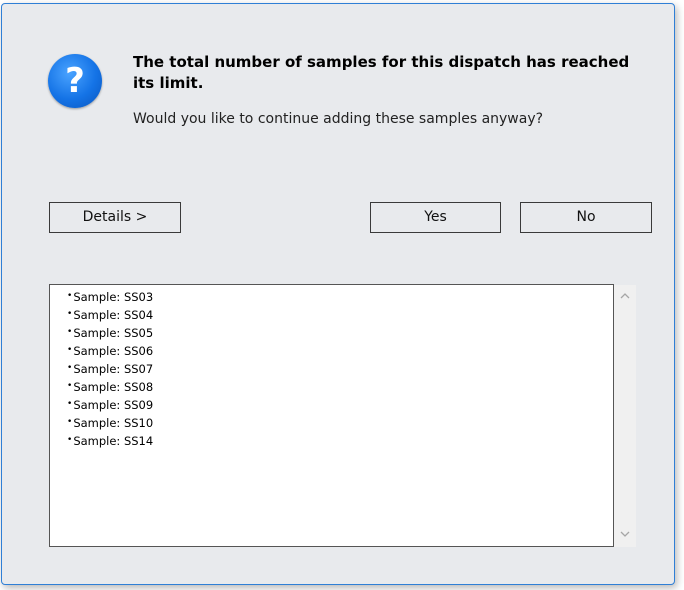  What do you see at coordinates (113, 423) in the screenshot?
I see `list-item-label: Sample: SS10` at bounding box center [113, 423].